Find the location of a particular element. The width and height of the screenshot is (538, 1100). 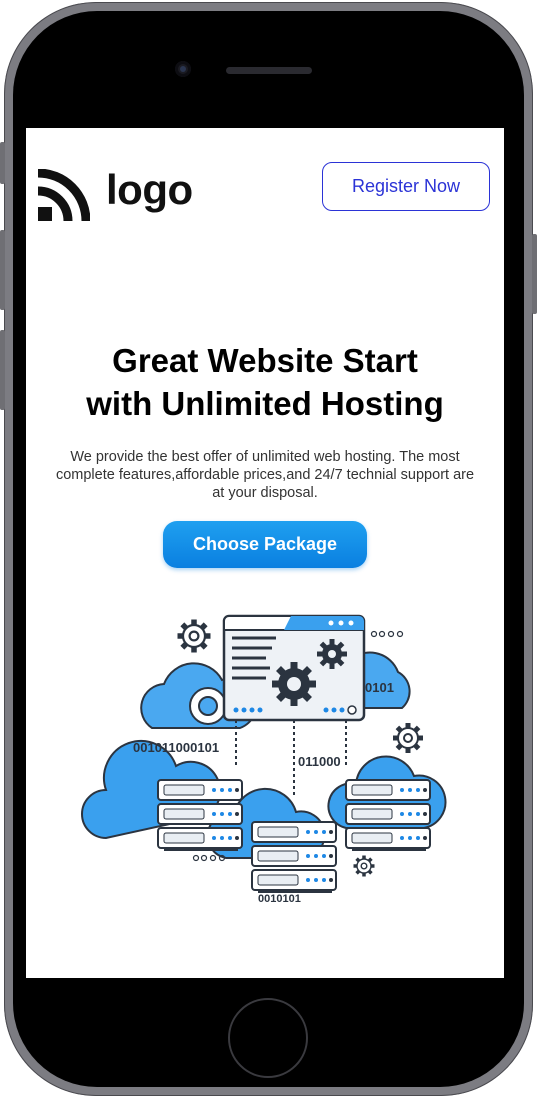

power-button is located at coordinates (534, 274).